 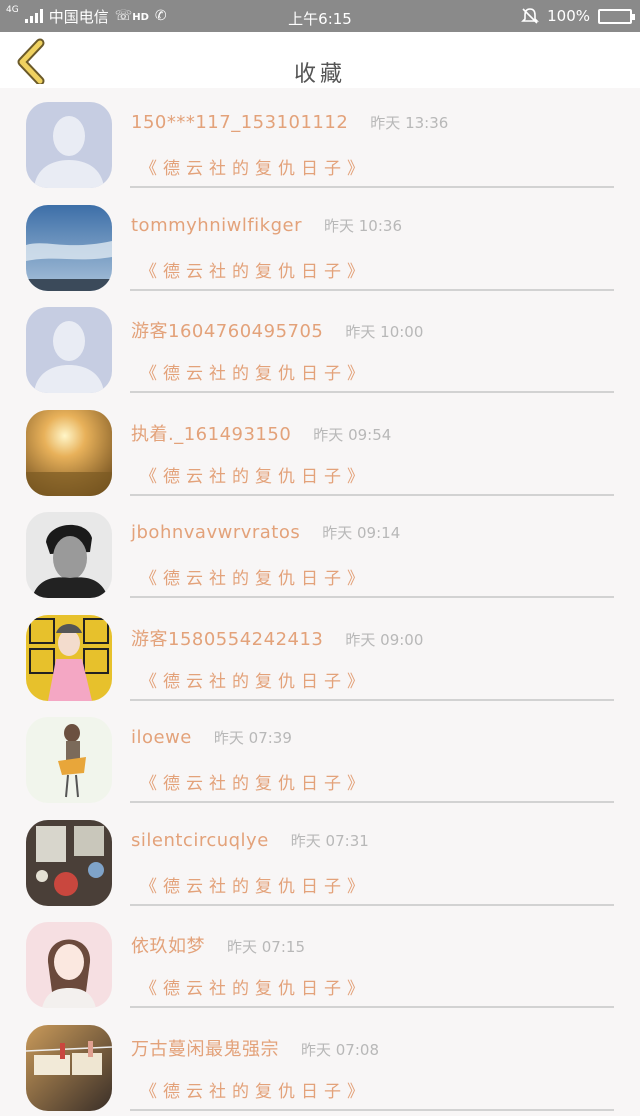 What do you see at coordinates (320, 139) in the screenshot?
I see `list-item: 150***117_153101112 昨天 13:36 《德云社的复仇日子》` at bounding box center [320, 139].